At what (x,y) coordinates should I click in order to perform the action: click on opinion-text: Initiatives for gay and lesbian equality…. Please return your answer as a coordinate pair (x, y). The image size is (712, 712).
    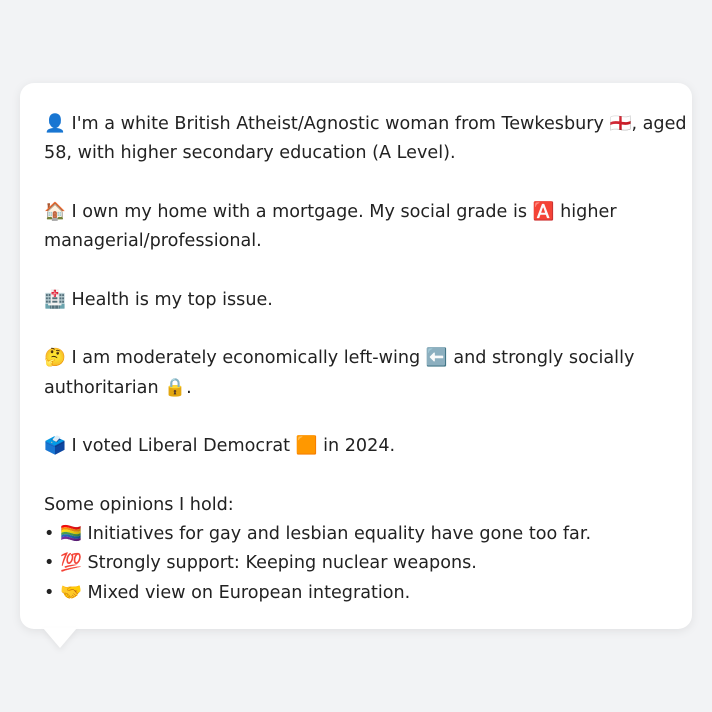
    Looking at the image, I should click on (339, 534).